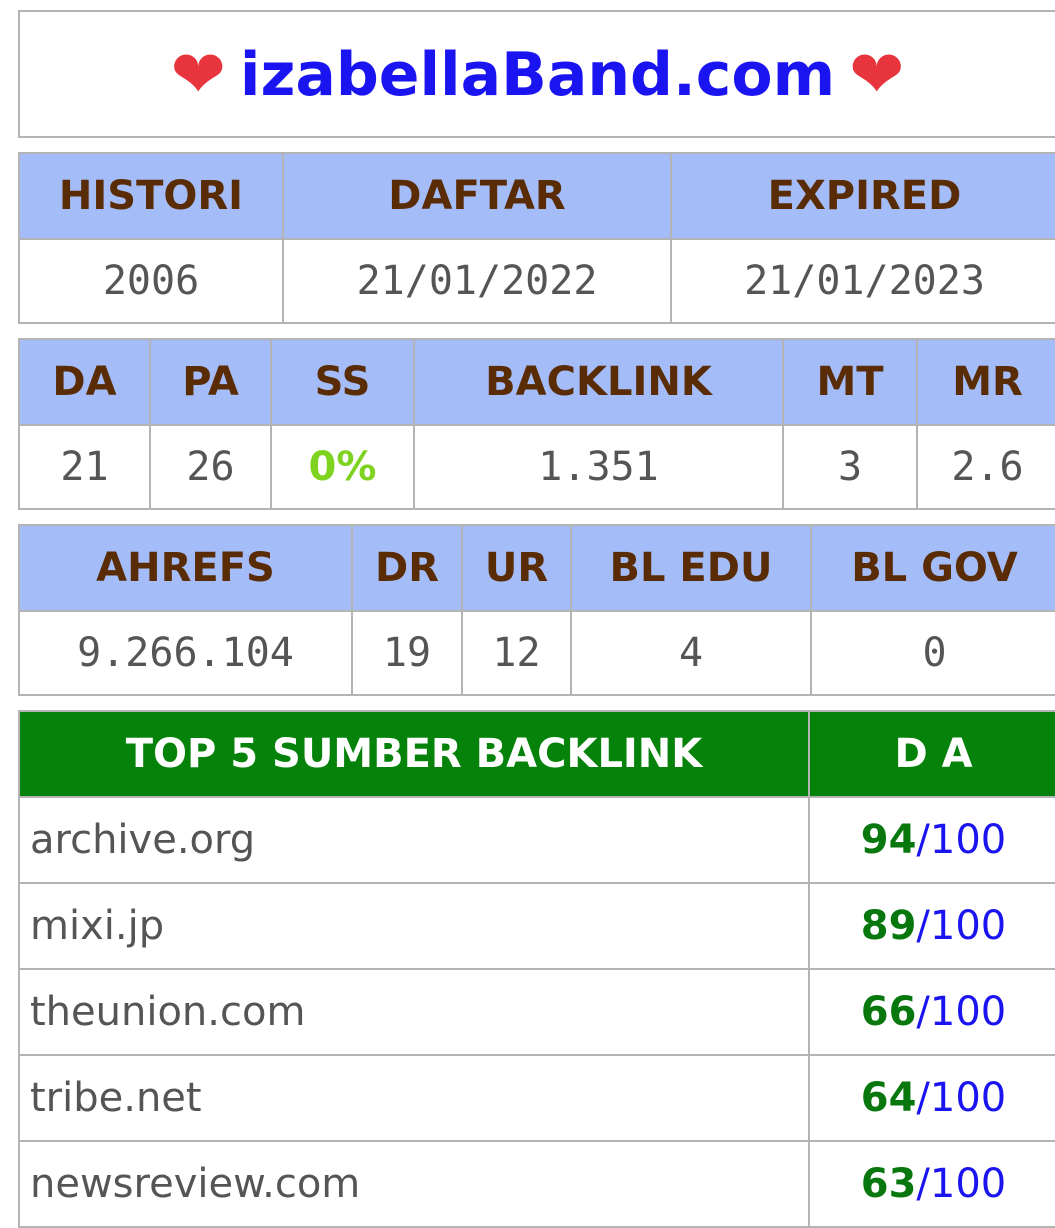  What do you see at coordinates (932, 568) in the screenshot?
I see `header-bl-gov: BL GOV` at bounding box center [932, 568].